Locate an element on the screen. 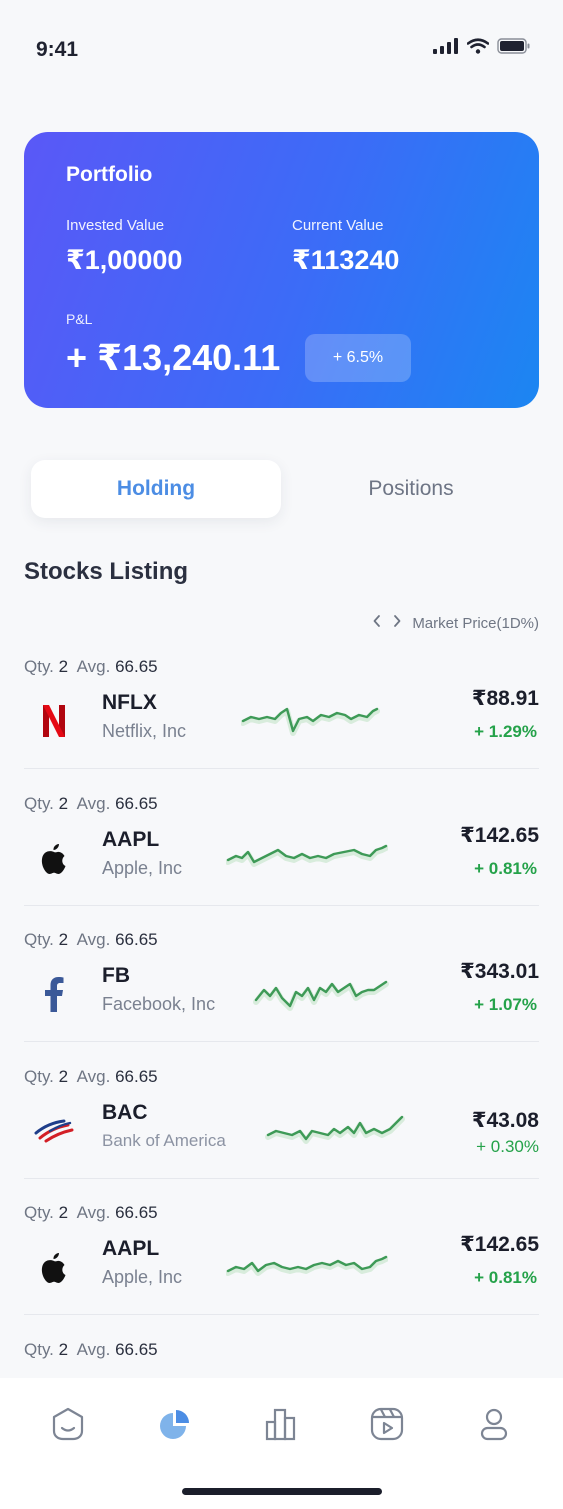 The height and width of the screenshot is (1509, 563). market-price-toggle: Market Price(1D%) is located at coordinates (455, 623).